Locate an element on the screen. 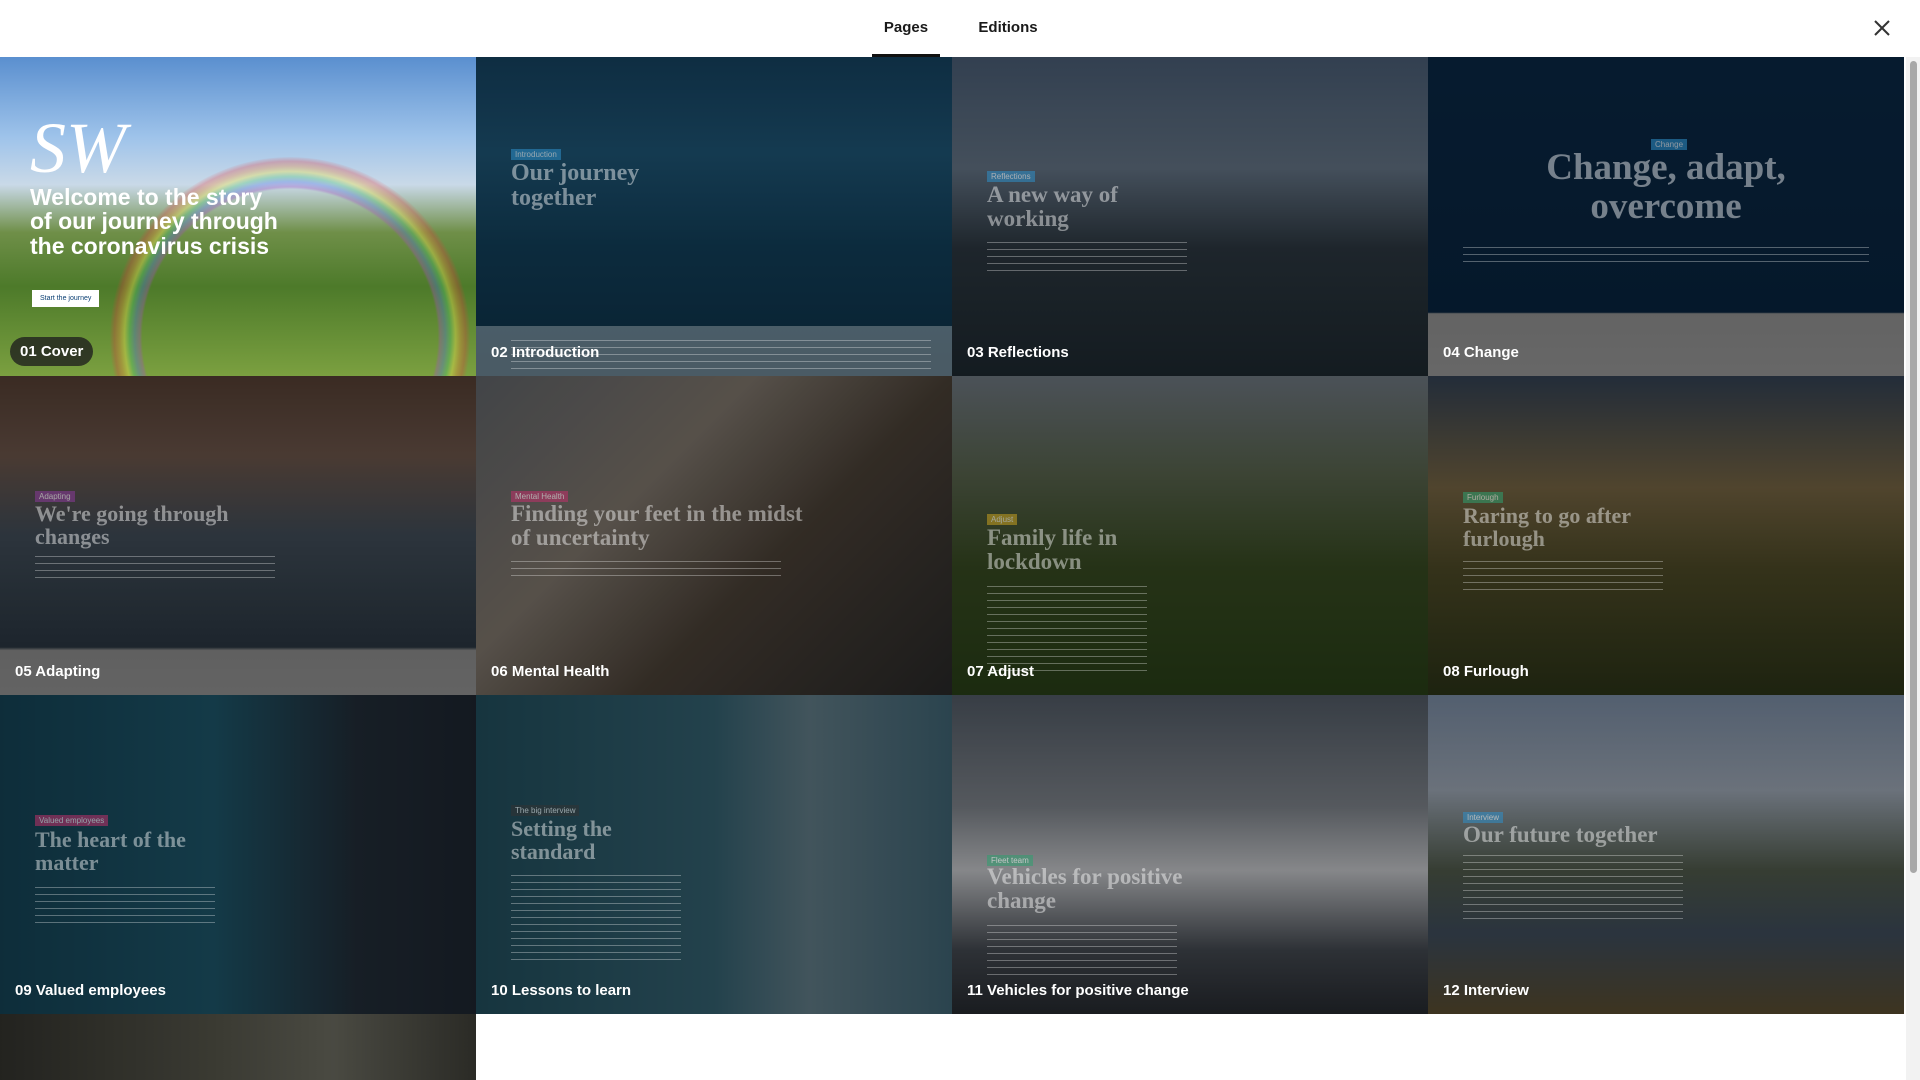 This screenshot has height=1080, width=1920. thumbnail-headline: Vehicles for positive change is located at coordinates (1085, 889).